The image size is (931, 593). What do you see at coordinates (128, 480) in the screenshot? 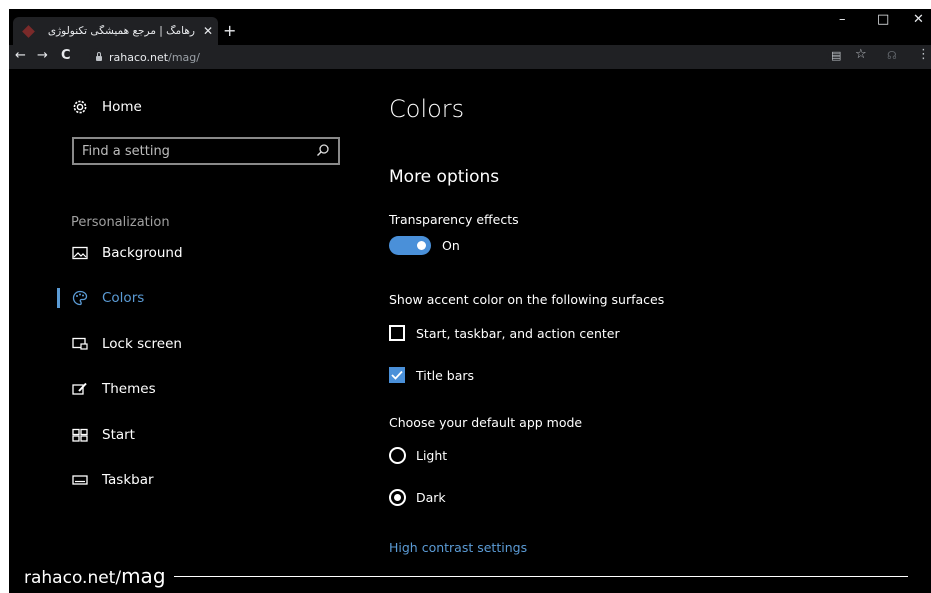
I see `sidebar-item-label: Taskbar` at bounding box center [128, 480].